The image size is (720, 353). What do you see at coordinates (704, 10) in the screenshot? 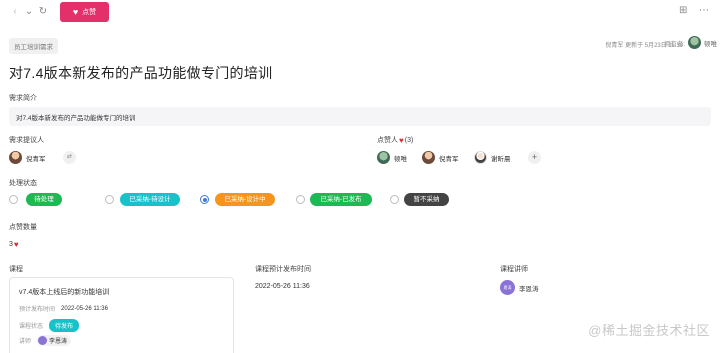
I see `more-icon: ⋯` at bounding box center [704, 10].